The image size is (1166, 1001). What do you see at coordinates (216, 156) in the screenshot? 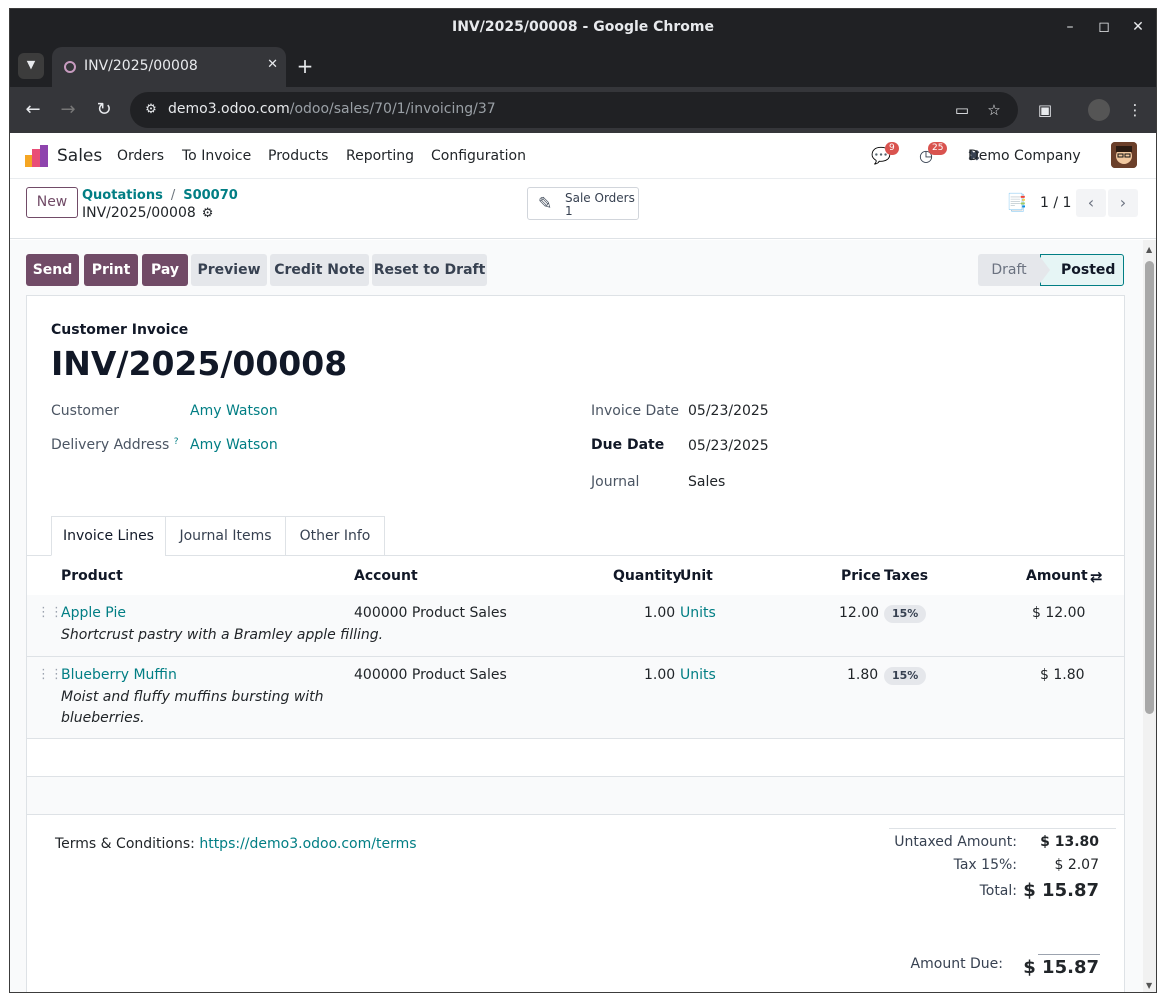
I see `menu-to-invoice: To Invoice` at bounding box center [216, 156].